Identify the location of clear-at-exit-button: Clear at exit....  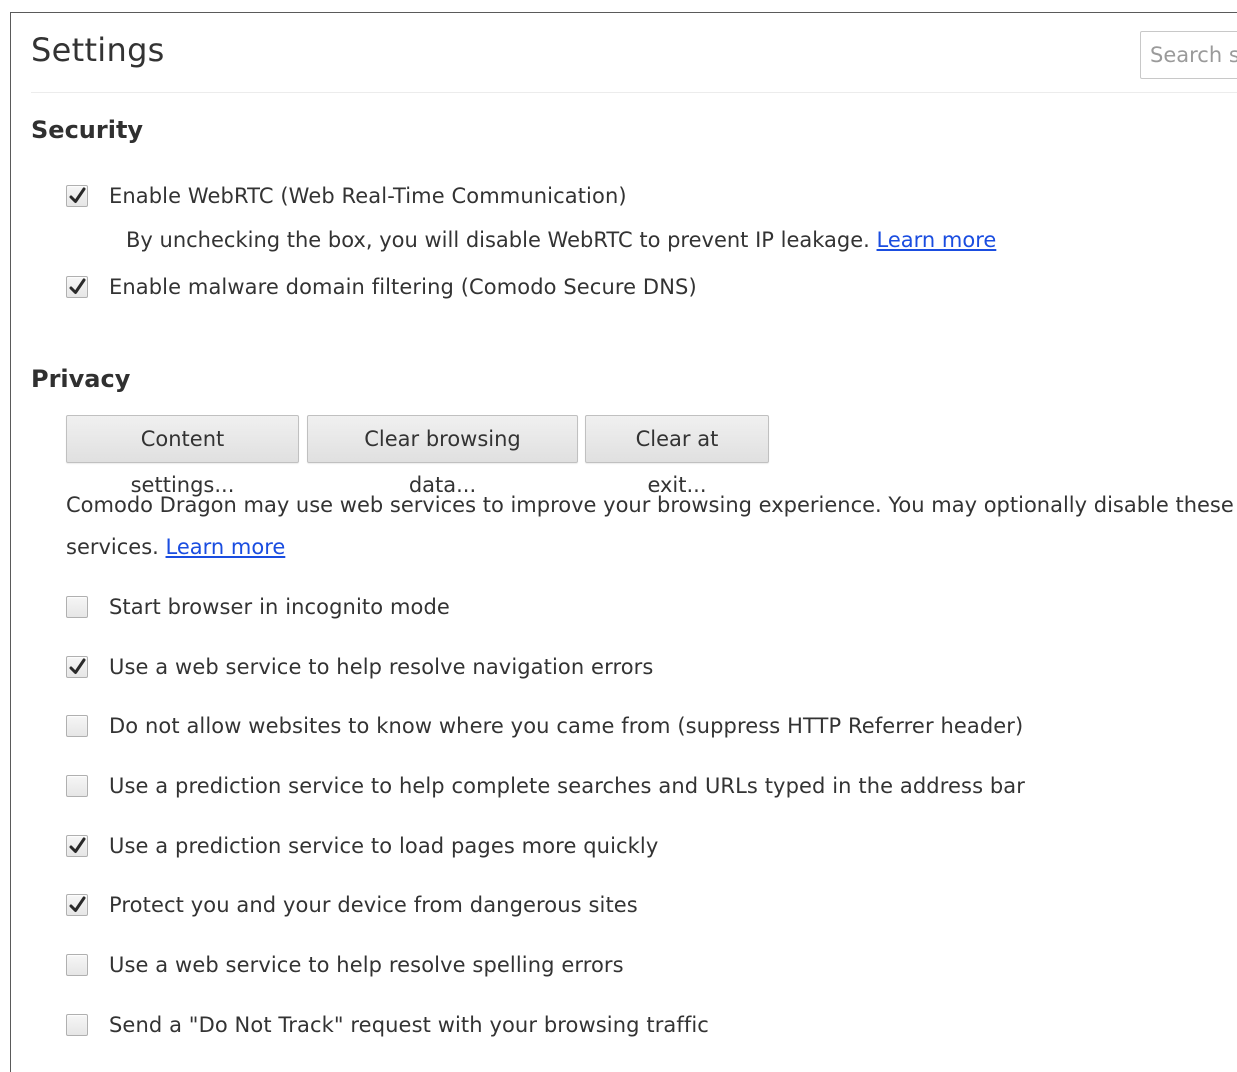
(677, 456).